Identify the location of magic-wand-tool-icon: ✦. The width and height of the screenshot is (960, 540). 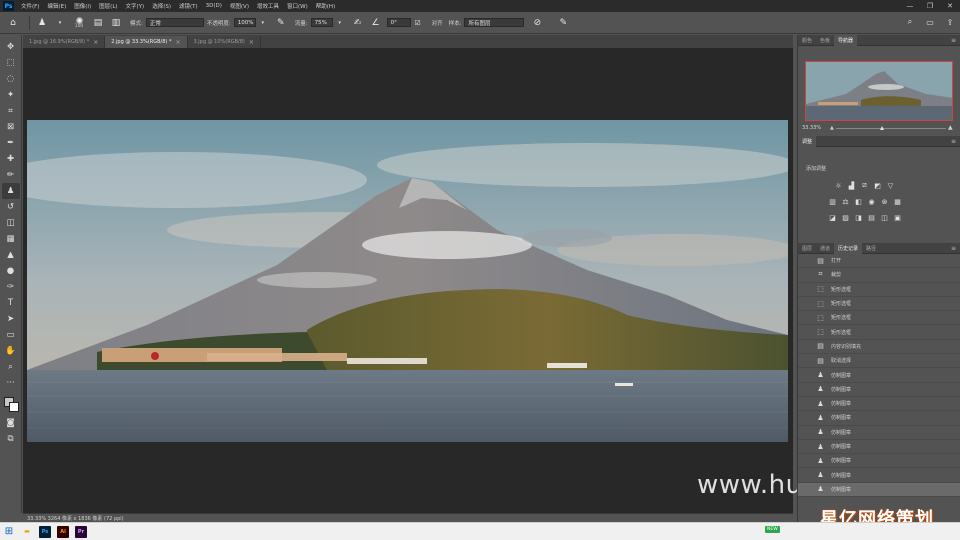
(11, 95).